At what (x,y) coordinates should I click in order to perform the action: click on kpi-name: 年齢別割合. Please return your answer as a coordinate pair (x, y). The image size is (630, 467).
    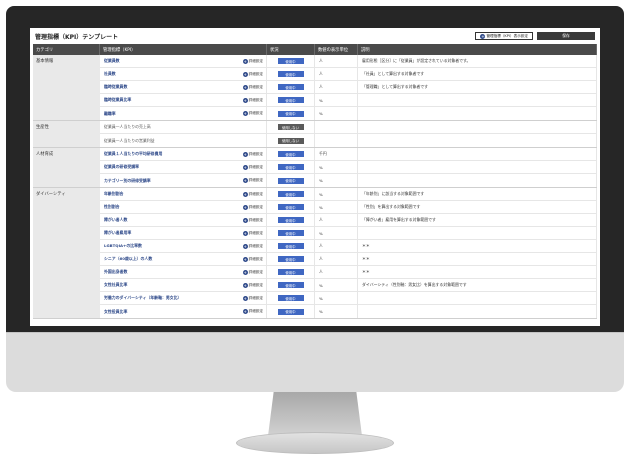
    Looking at the image, I should click on (113, 194).